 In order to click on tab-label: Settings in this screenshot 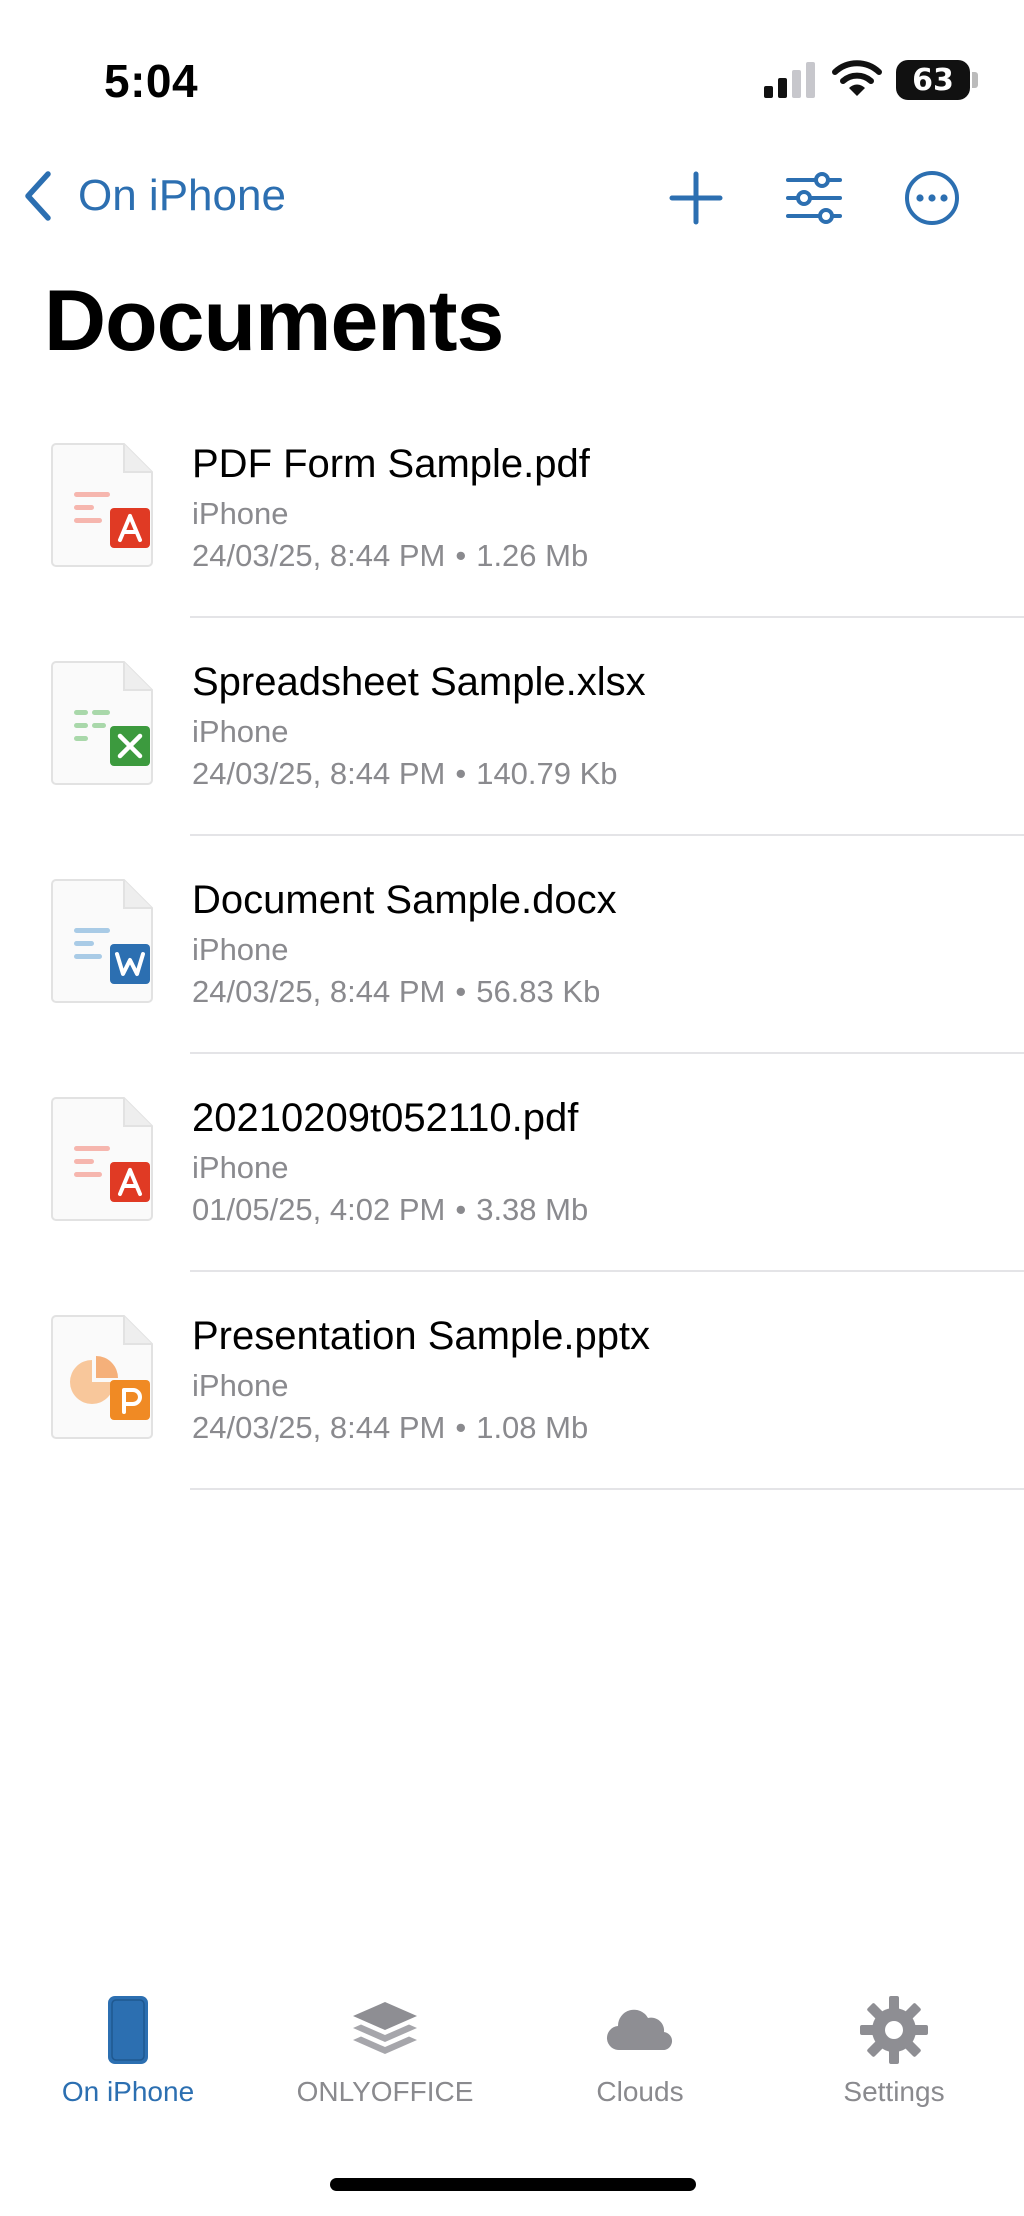, I will do `click(894, 2091)`.